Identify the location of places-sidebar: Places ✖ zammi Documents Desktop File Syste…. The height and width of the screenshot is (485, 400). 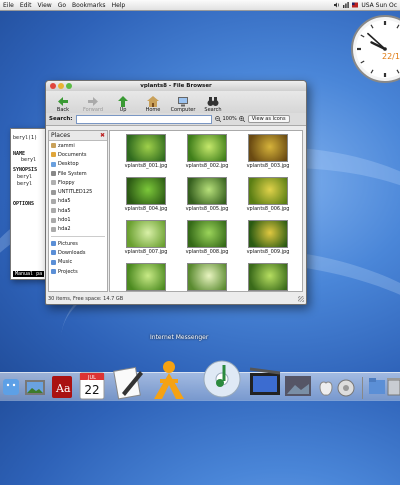
(78, 211).